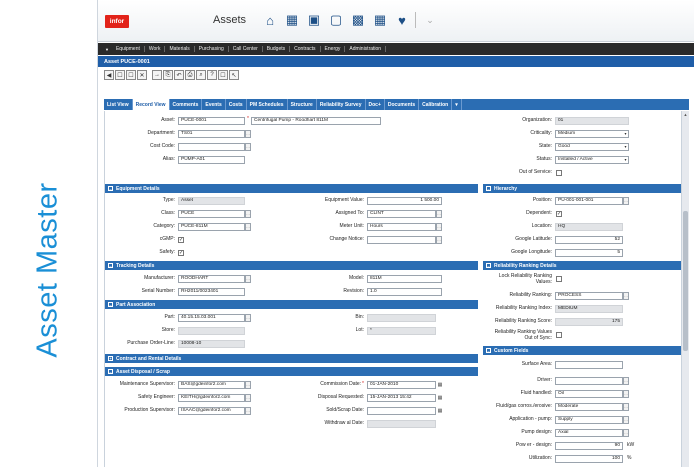 The image size is (694, 467). What do you see at coordinates (401, 213) in the screenshot?
I see `assigned-to-field: CLINT` at bounding box center [401, 213].